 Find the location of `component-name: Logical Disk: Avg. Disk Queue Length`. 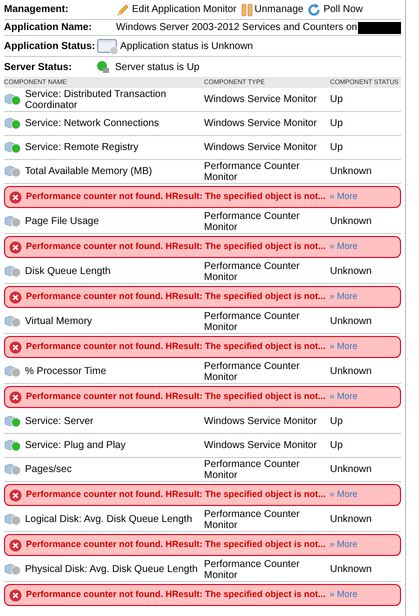

component-name: Logical Disk: Avg. Disk Queue Length is located at coordinates (108, 519).